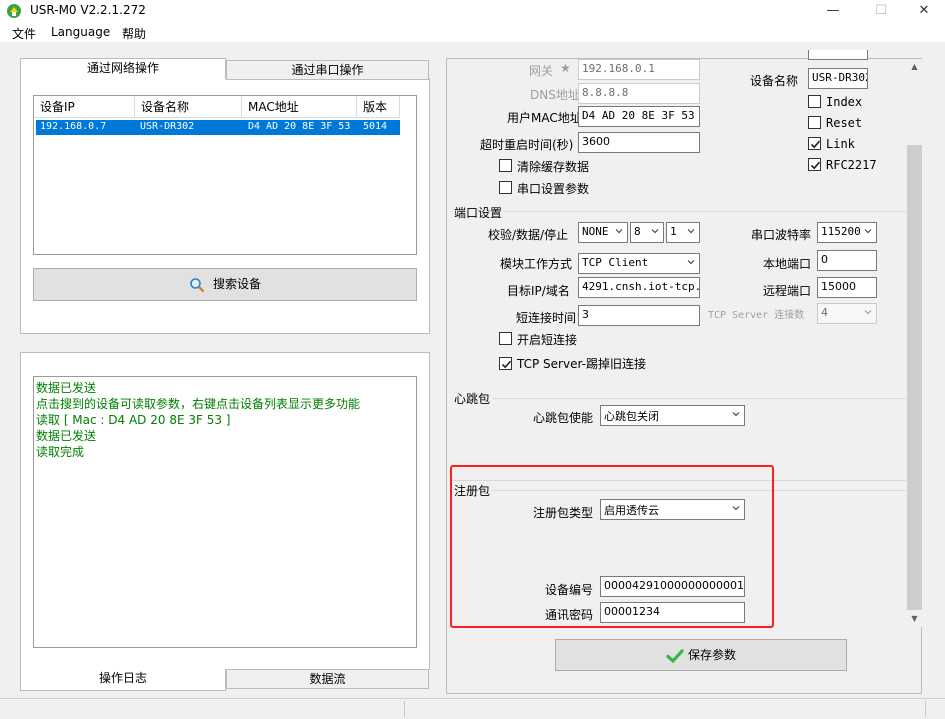 The height and width of the screenshot is (719, 945). Describe the element at coordinates (678, 398) in the screenshot. I see `heartbeat-group-border` at that location.